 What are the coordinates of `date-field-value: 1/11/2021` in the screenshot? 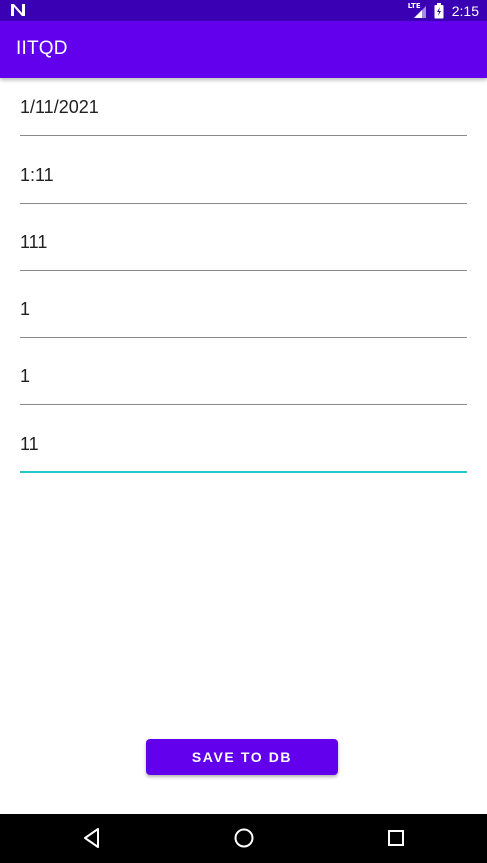 It's located at (59, 107).